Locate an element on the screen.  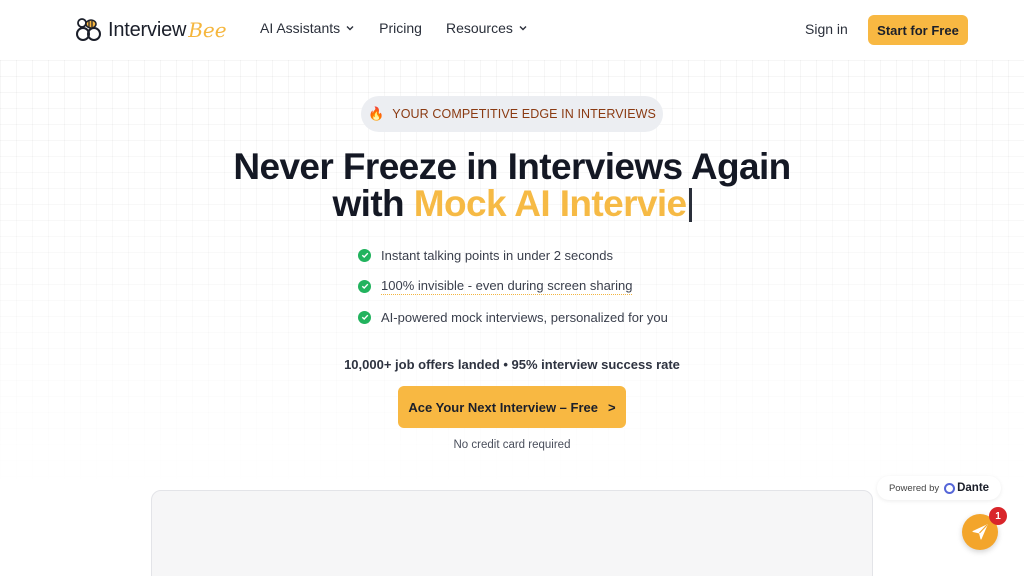
nav-resources: Resources is located at coordinates (487, 28).